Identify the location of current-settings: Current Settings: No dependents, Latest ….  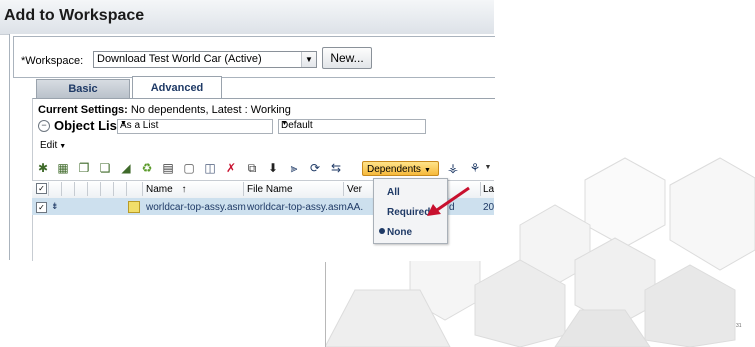
(164, 110).